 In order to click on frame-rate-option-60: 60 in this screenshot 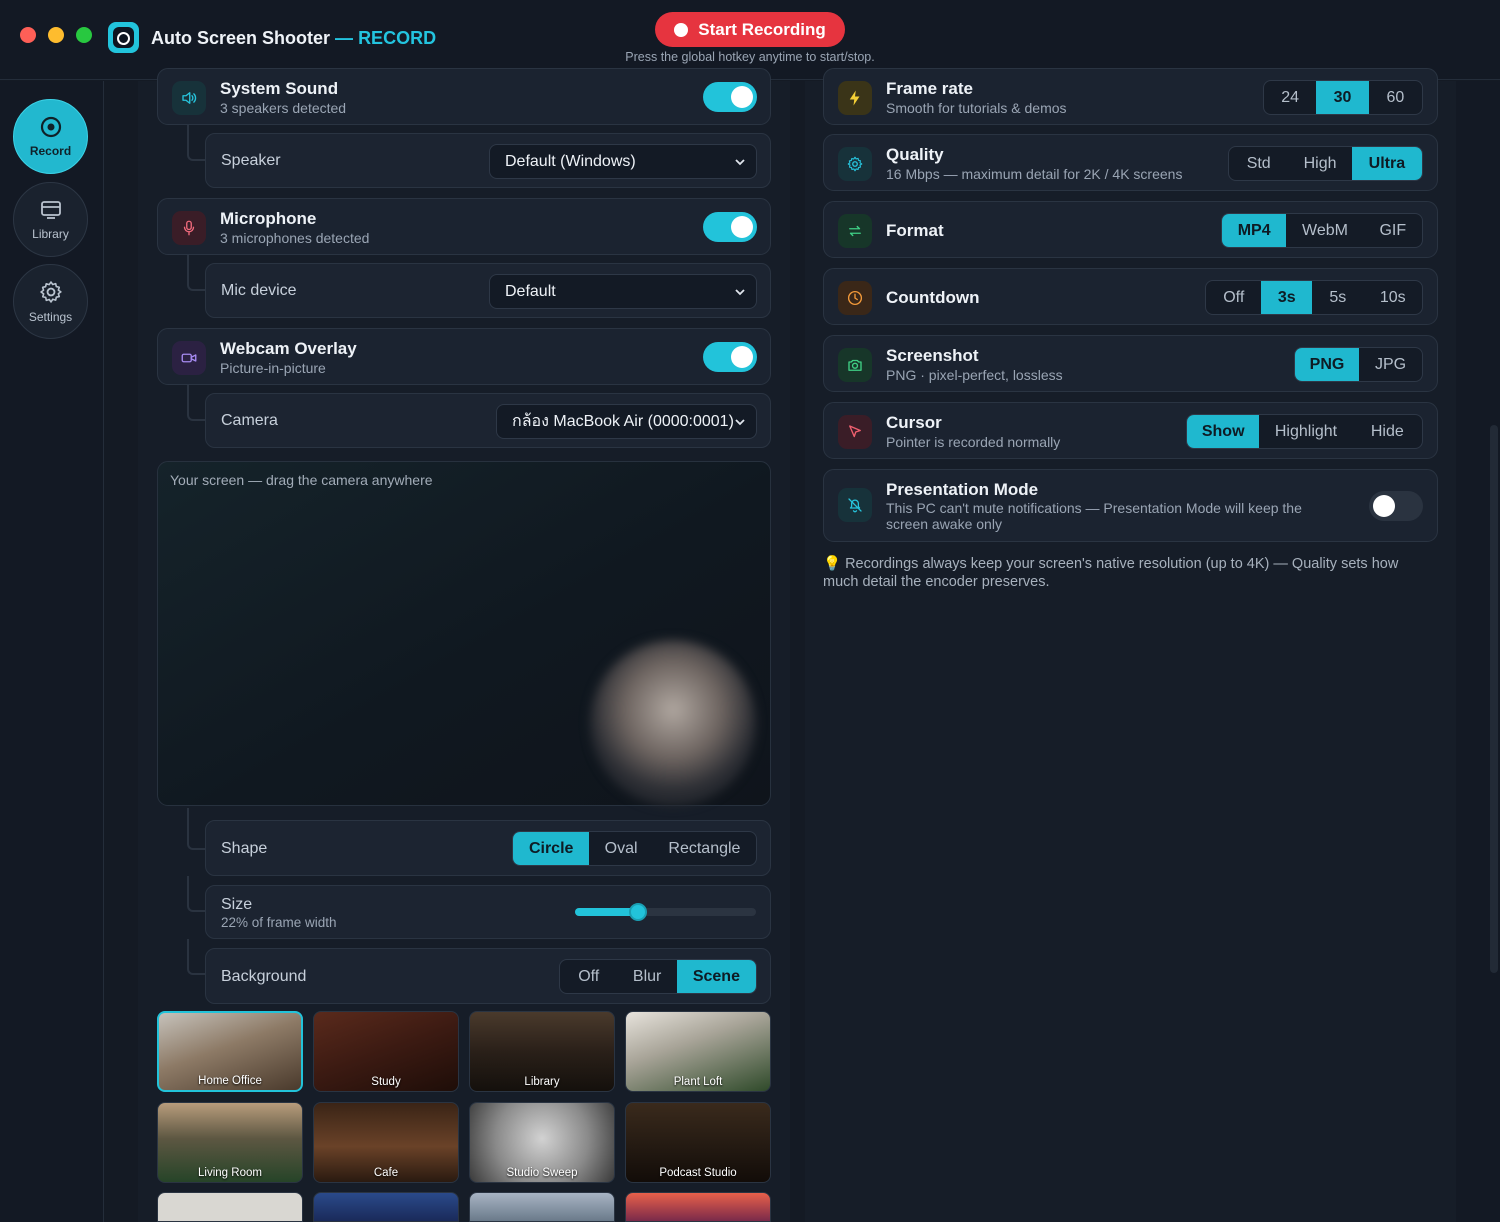, I will do `click(1395, 97)`.